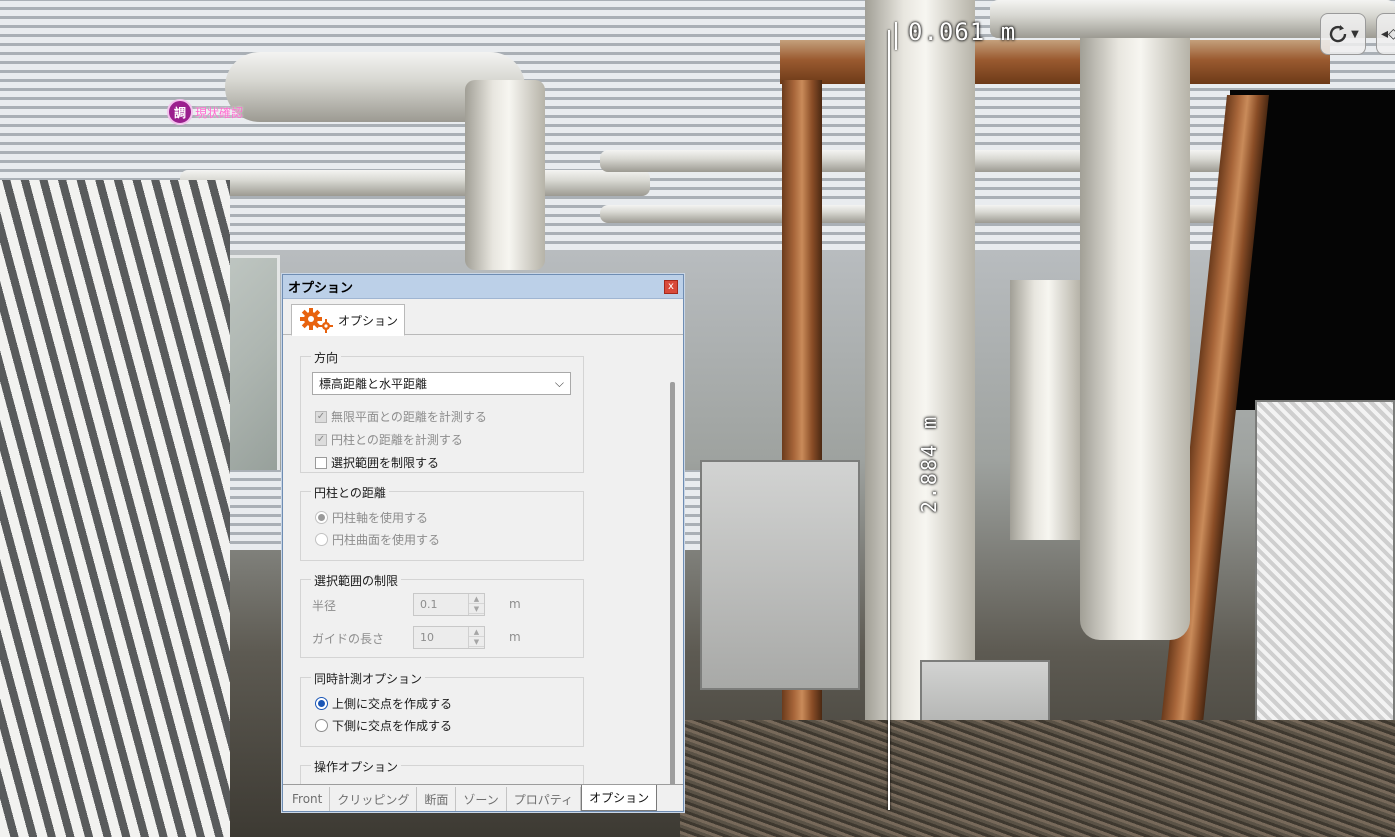  I want to click on tab-options: オプション, so click(348, 320).